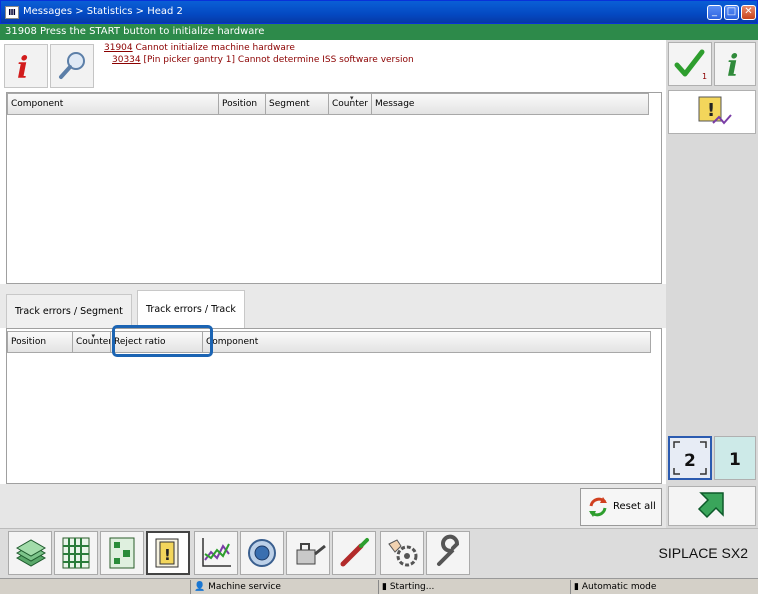 Image resolution: width=758 pixels, height=594 pixels. What do you see at coordinates (690, 461) in the screenshot?
I see `head-2-label: 2` at bounding box center [690, 461].